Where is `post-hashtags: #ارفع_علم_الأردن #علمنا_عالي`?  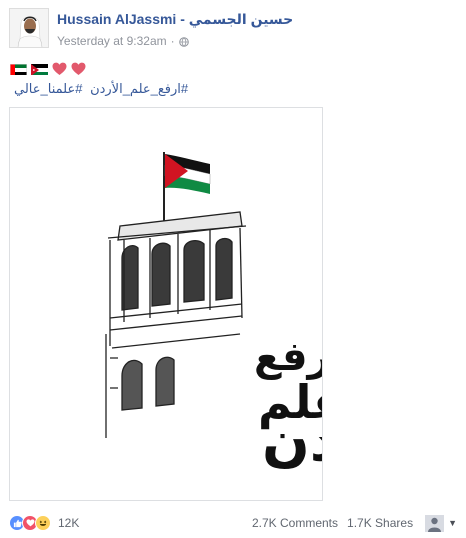
post-hashtags: #ارفع_علم_الأردن #علمنا_عالي is located at coordinates (99, 89).